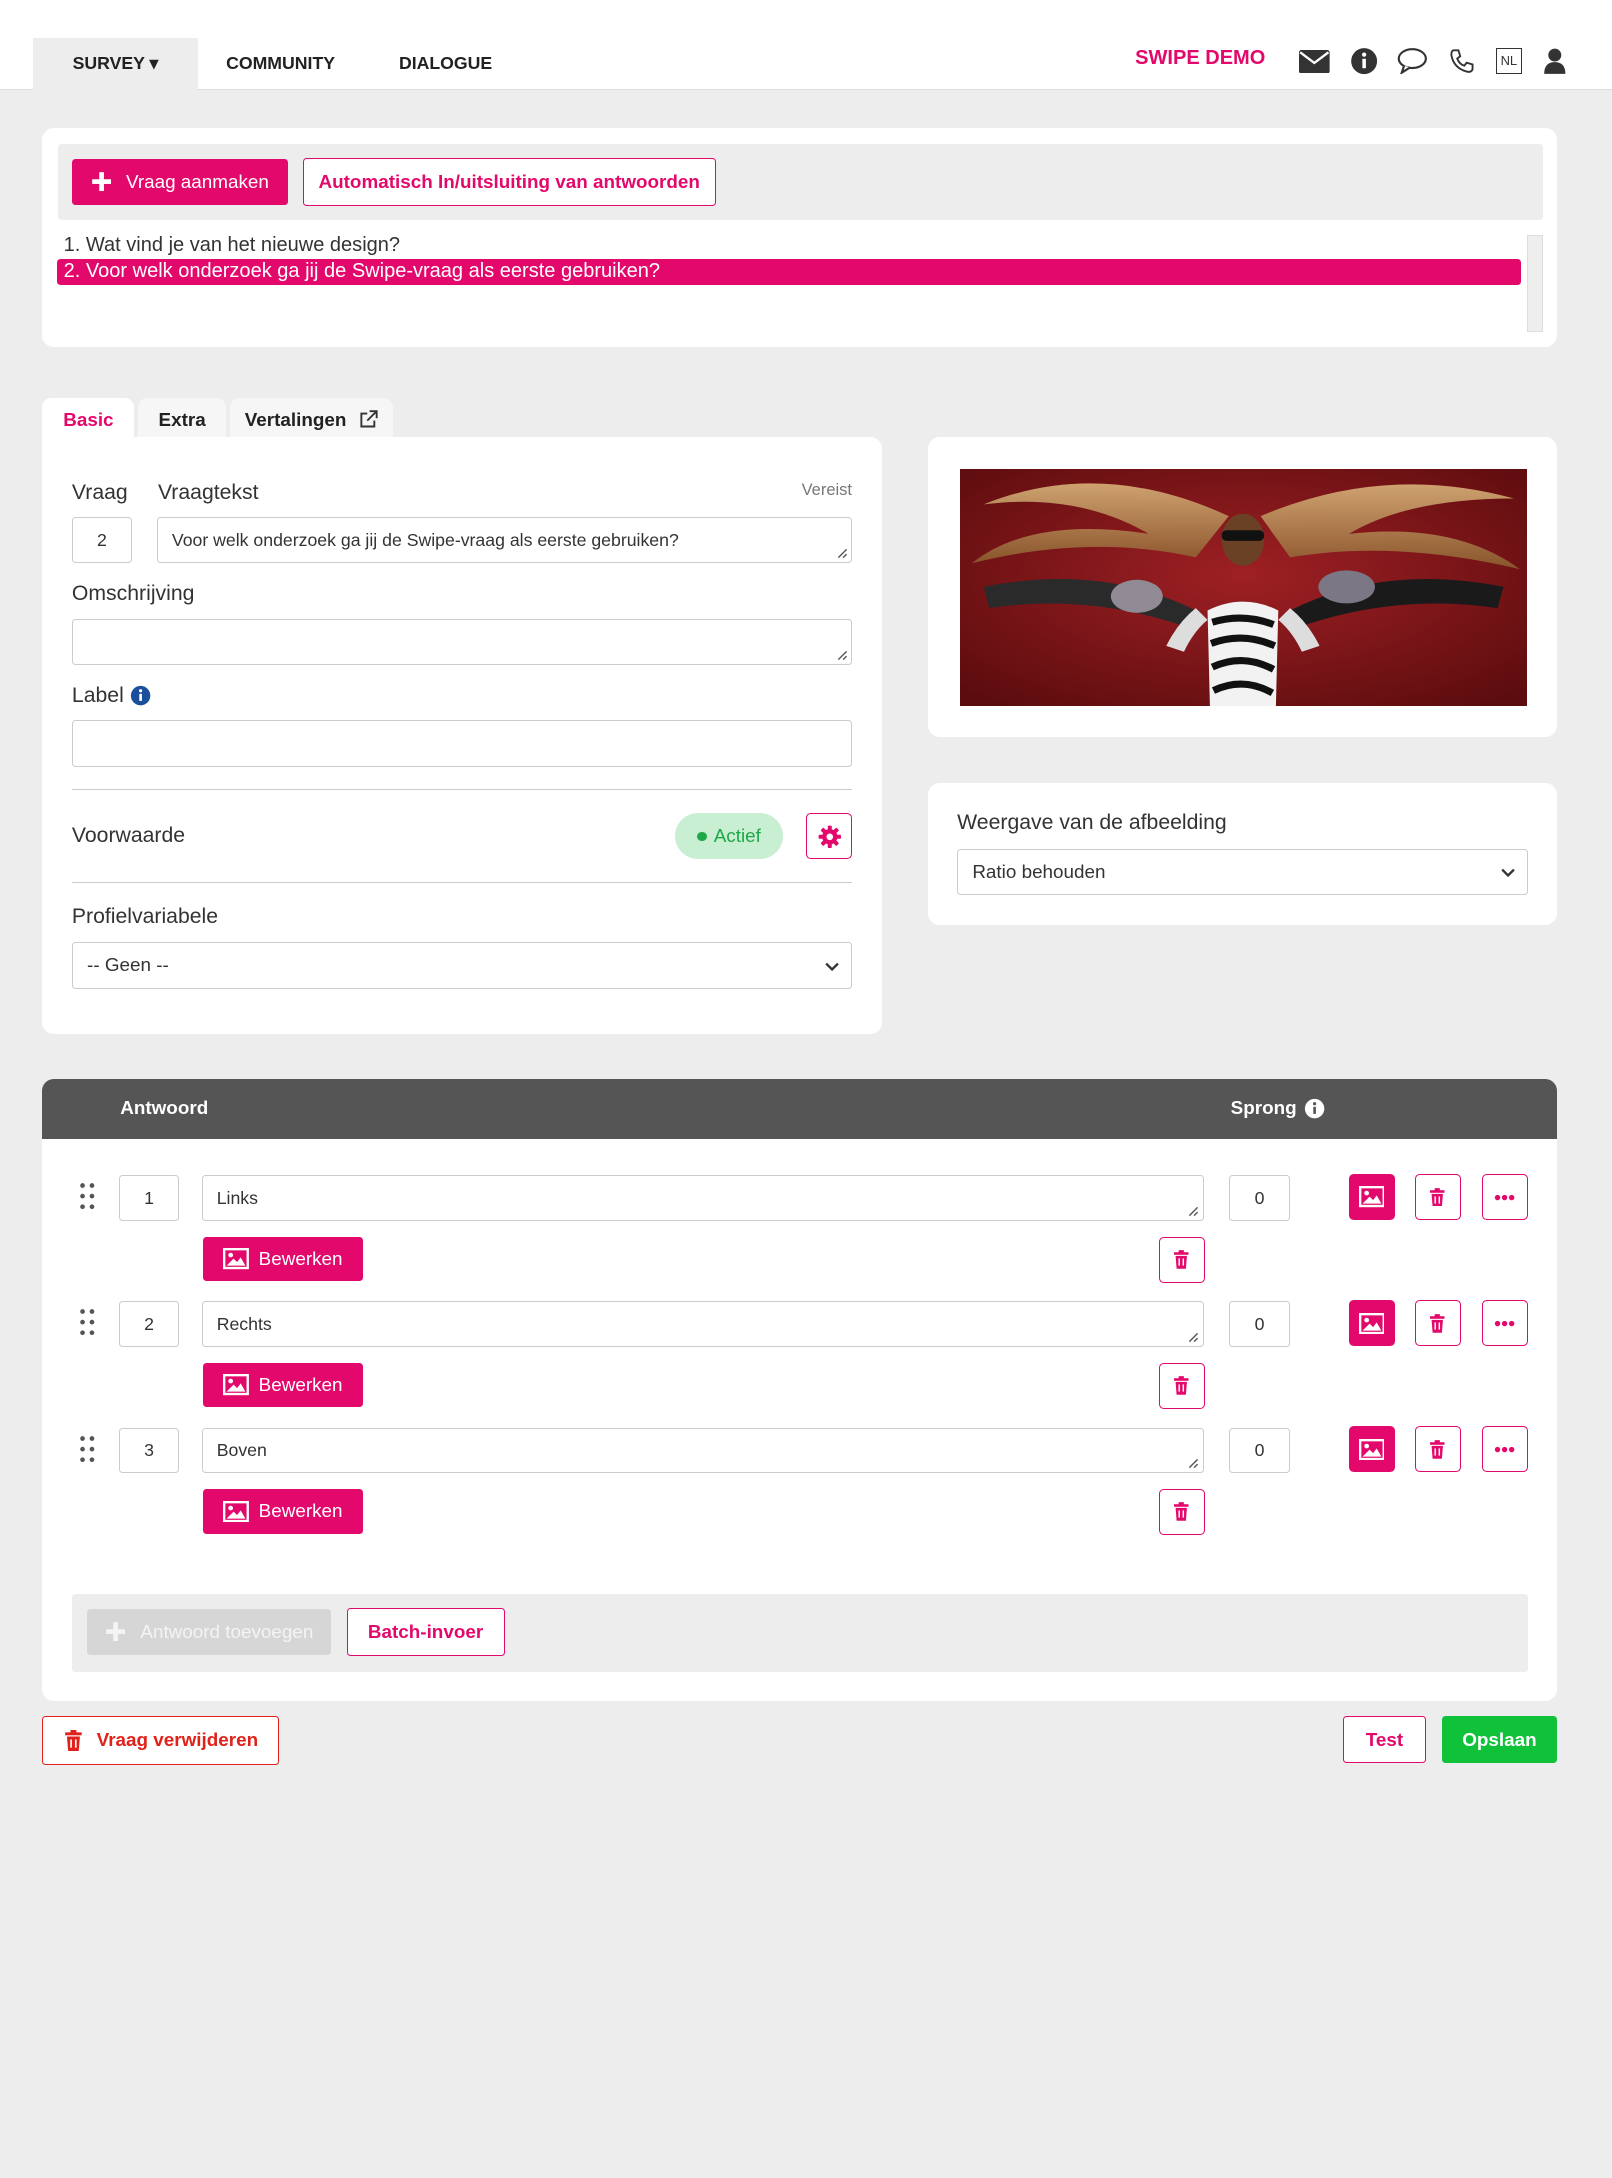 This screenshot has height=2178, width=1612. What do you see at coordinates (1461, 61) in the screenshot?
I see `phone-icon` at bounding box center [1461, 61].